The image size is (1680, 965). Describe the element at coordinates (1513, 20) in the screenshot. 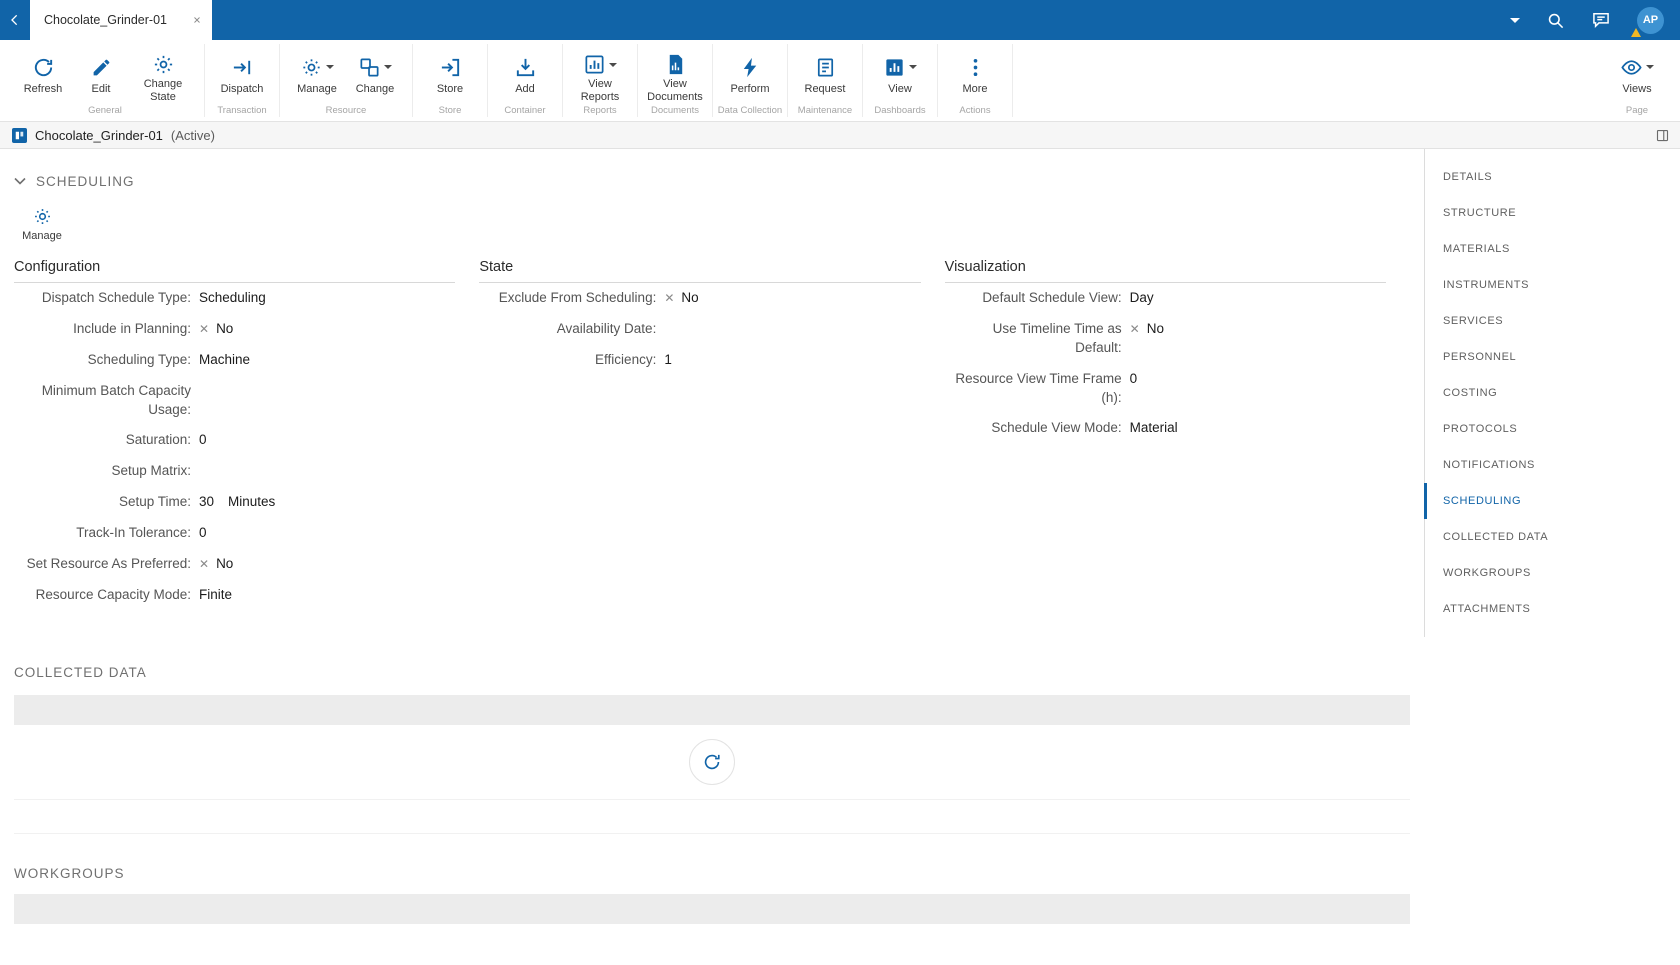

I see `collapse-chevron-icon` at that location.